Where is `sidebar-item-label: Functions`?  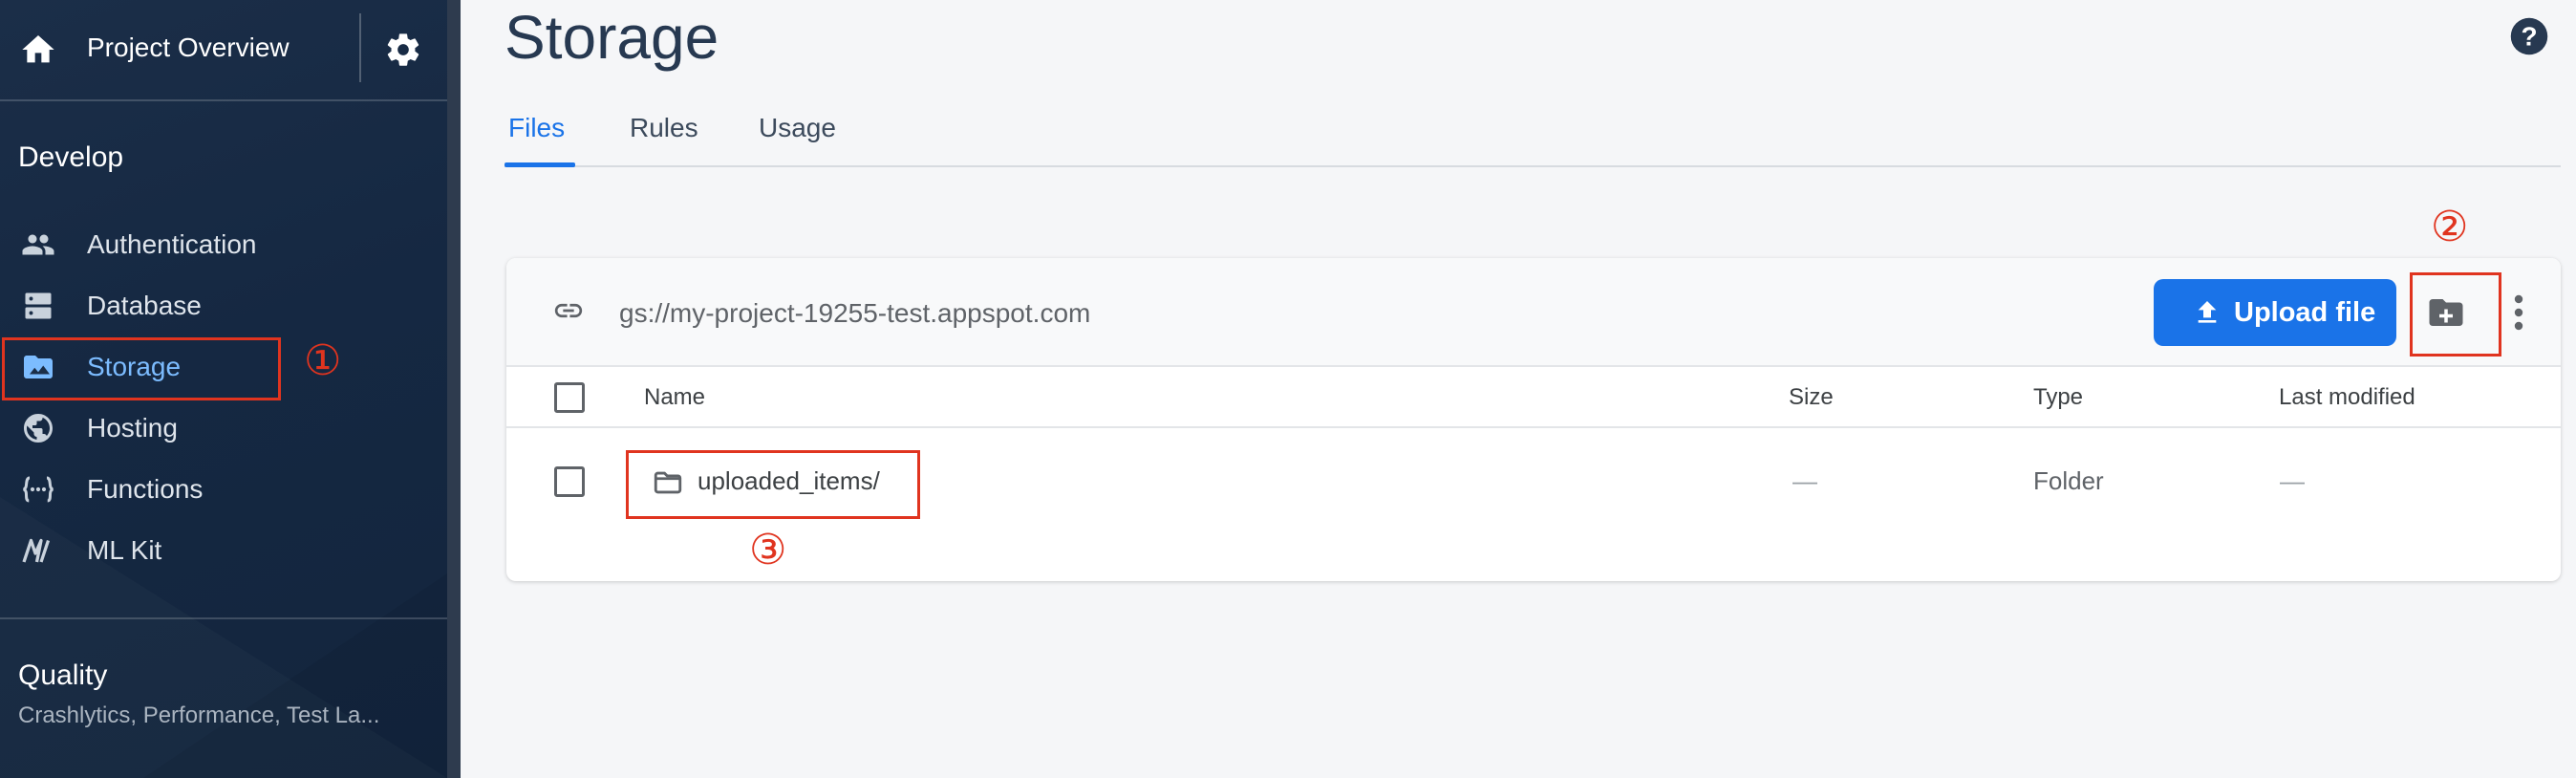 sidebar-item-label: Functions is located at coordinates (145, 489).